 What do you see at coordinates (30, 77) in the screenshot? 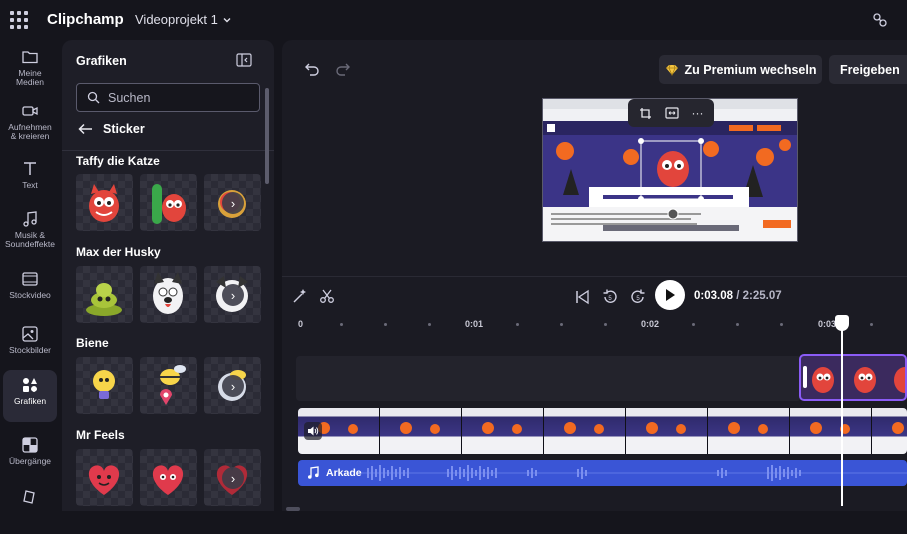
I see `rail-label: Meine Medien` at bounding box center [30, 77].